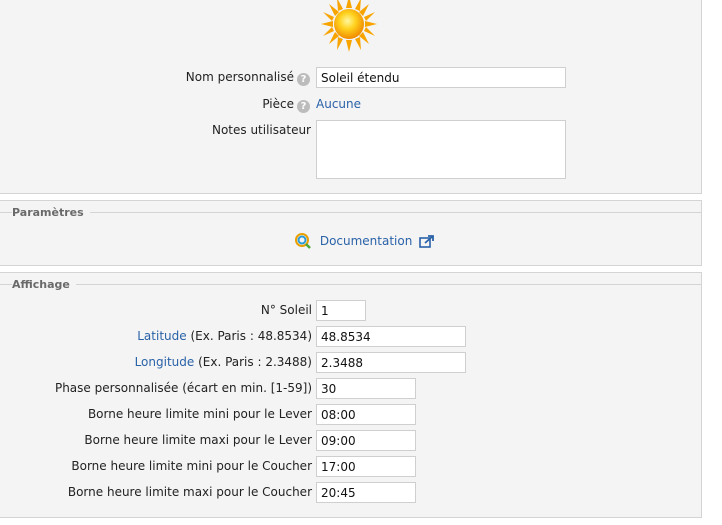 This screenshot has height=525, width=722. I want to click on longitude-input, so click(391, 362).